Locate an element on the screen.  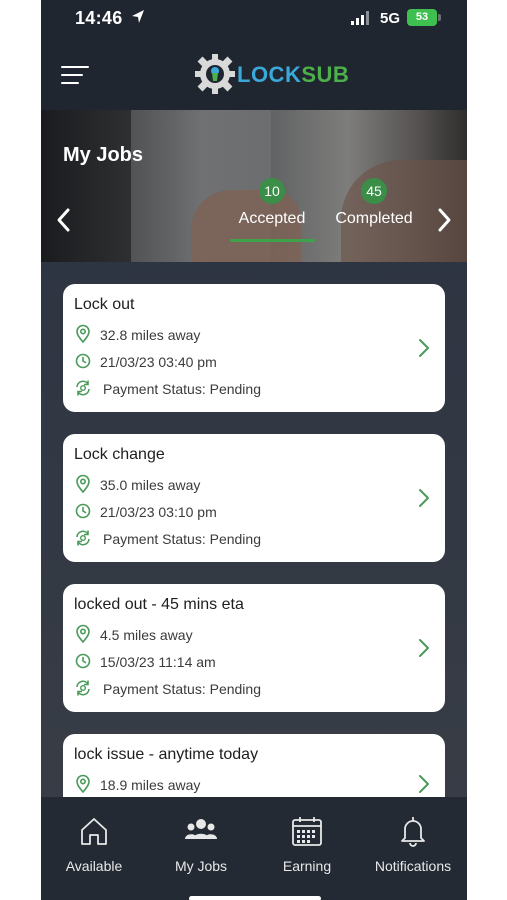
tab-accepted-label: Accepted is located at coordinates (272, 218).